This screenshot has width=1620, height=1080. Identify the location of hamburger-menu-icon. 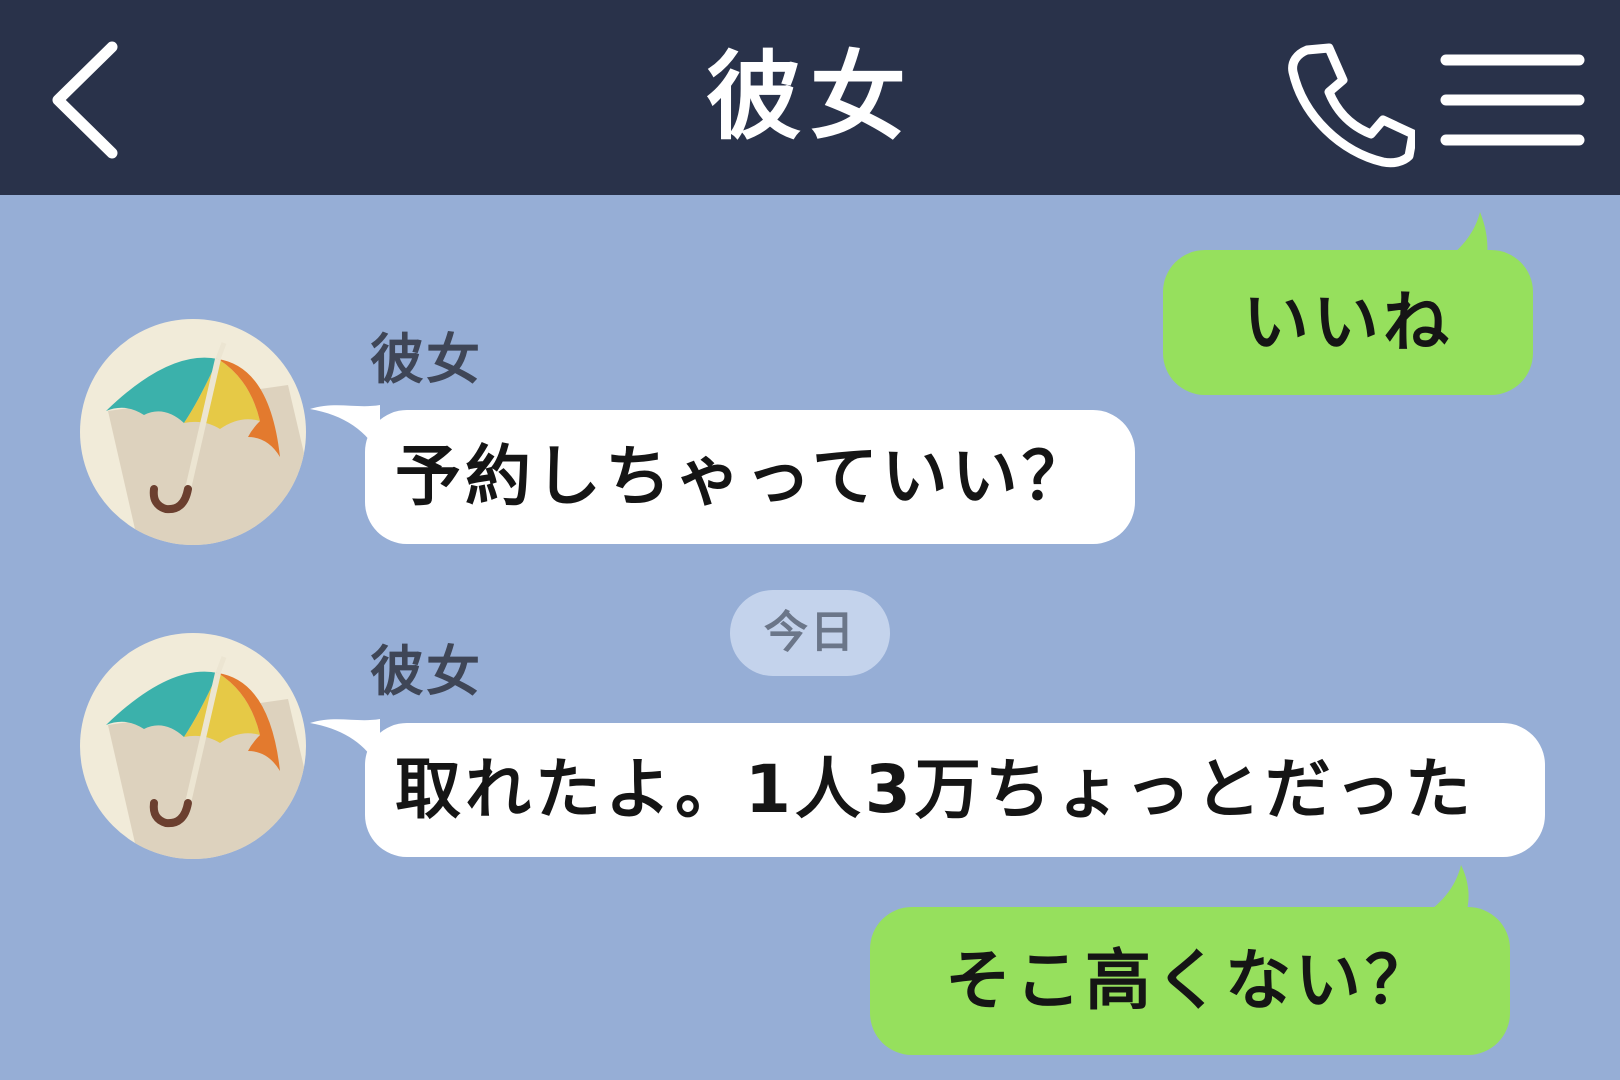
(1512, 100).